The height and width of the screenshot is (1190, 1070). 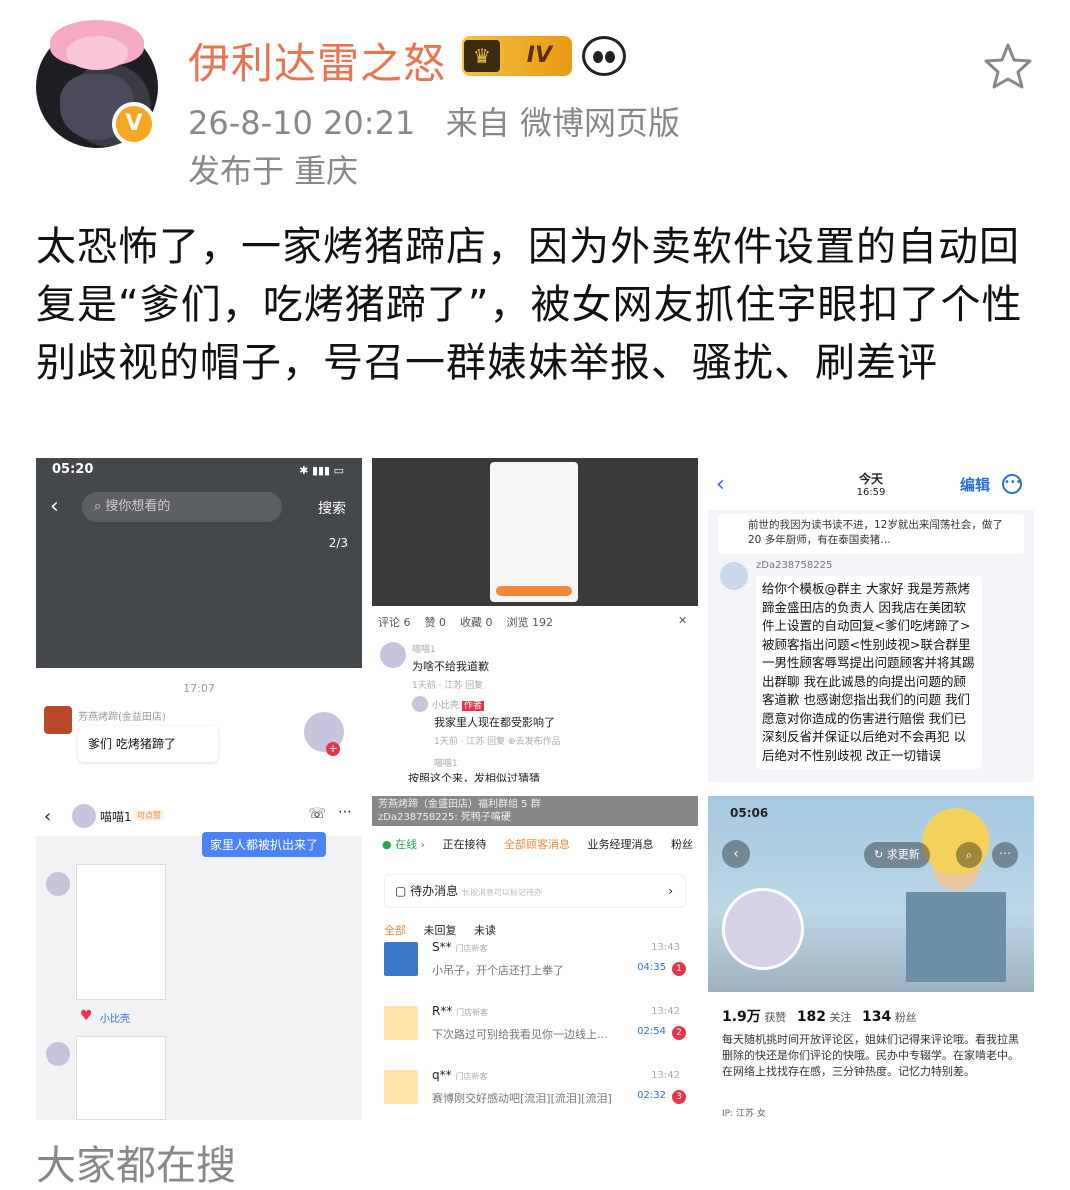 I want to click on tab-all-customers: 全部顾客消息, so click(x=537, y=844).